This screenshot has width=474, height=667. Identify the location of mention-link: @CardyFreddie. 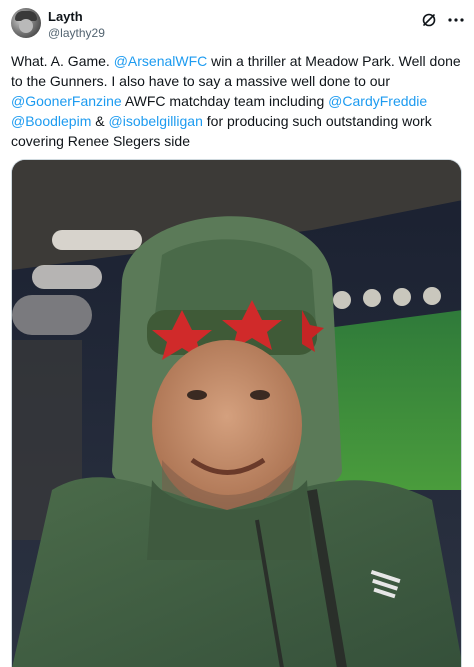
(377, 101).